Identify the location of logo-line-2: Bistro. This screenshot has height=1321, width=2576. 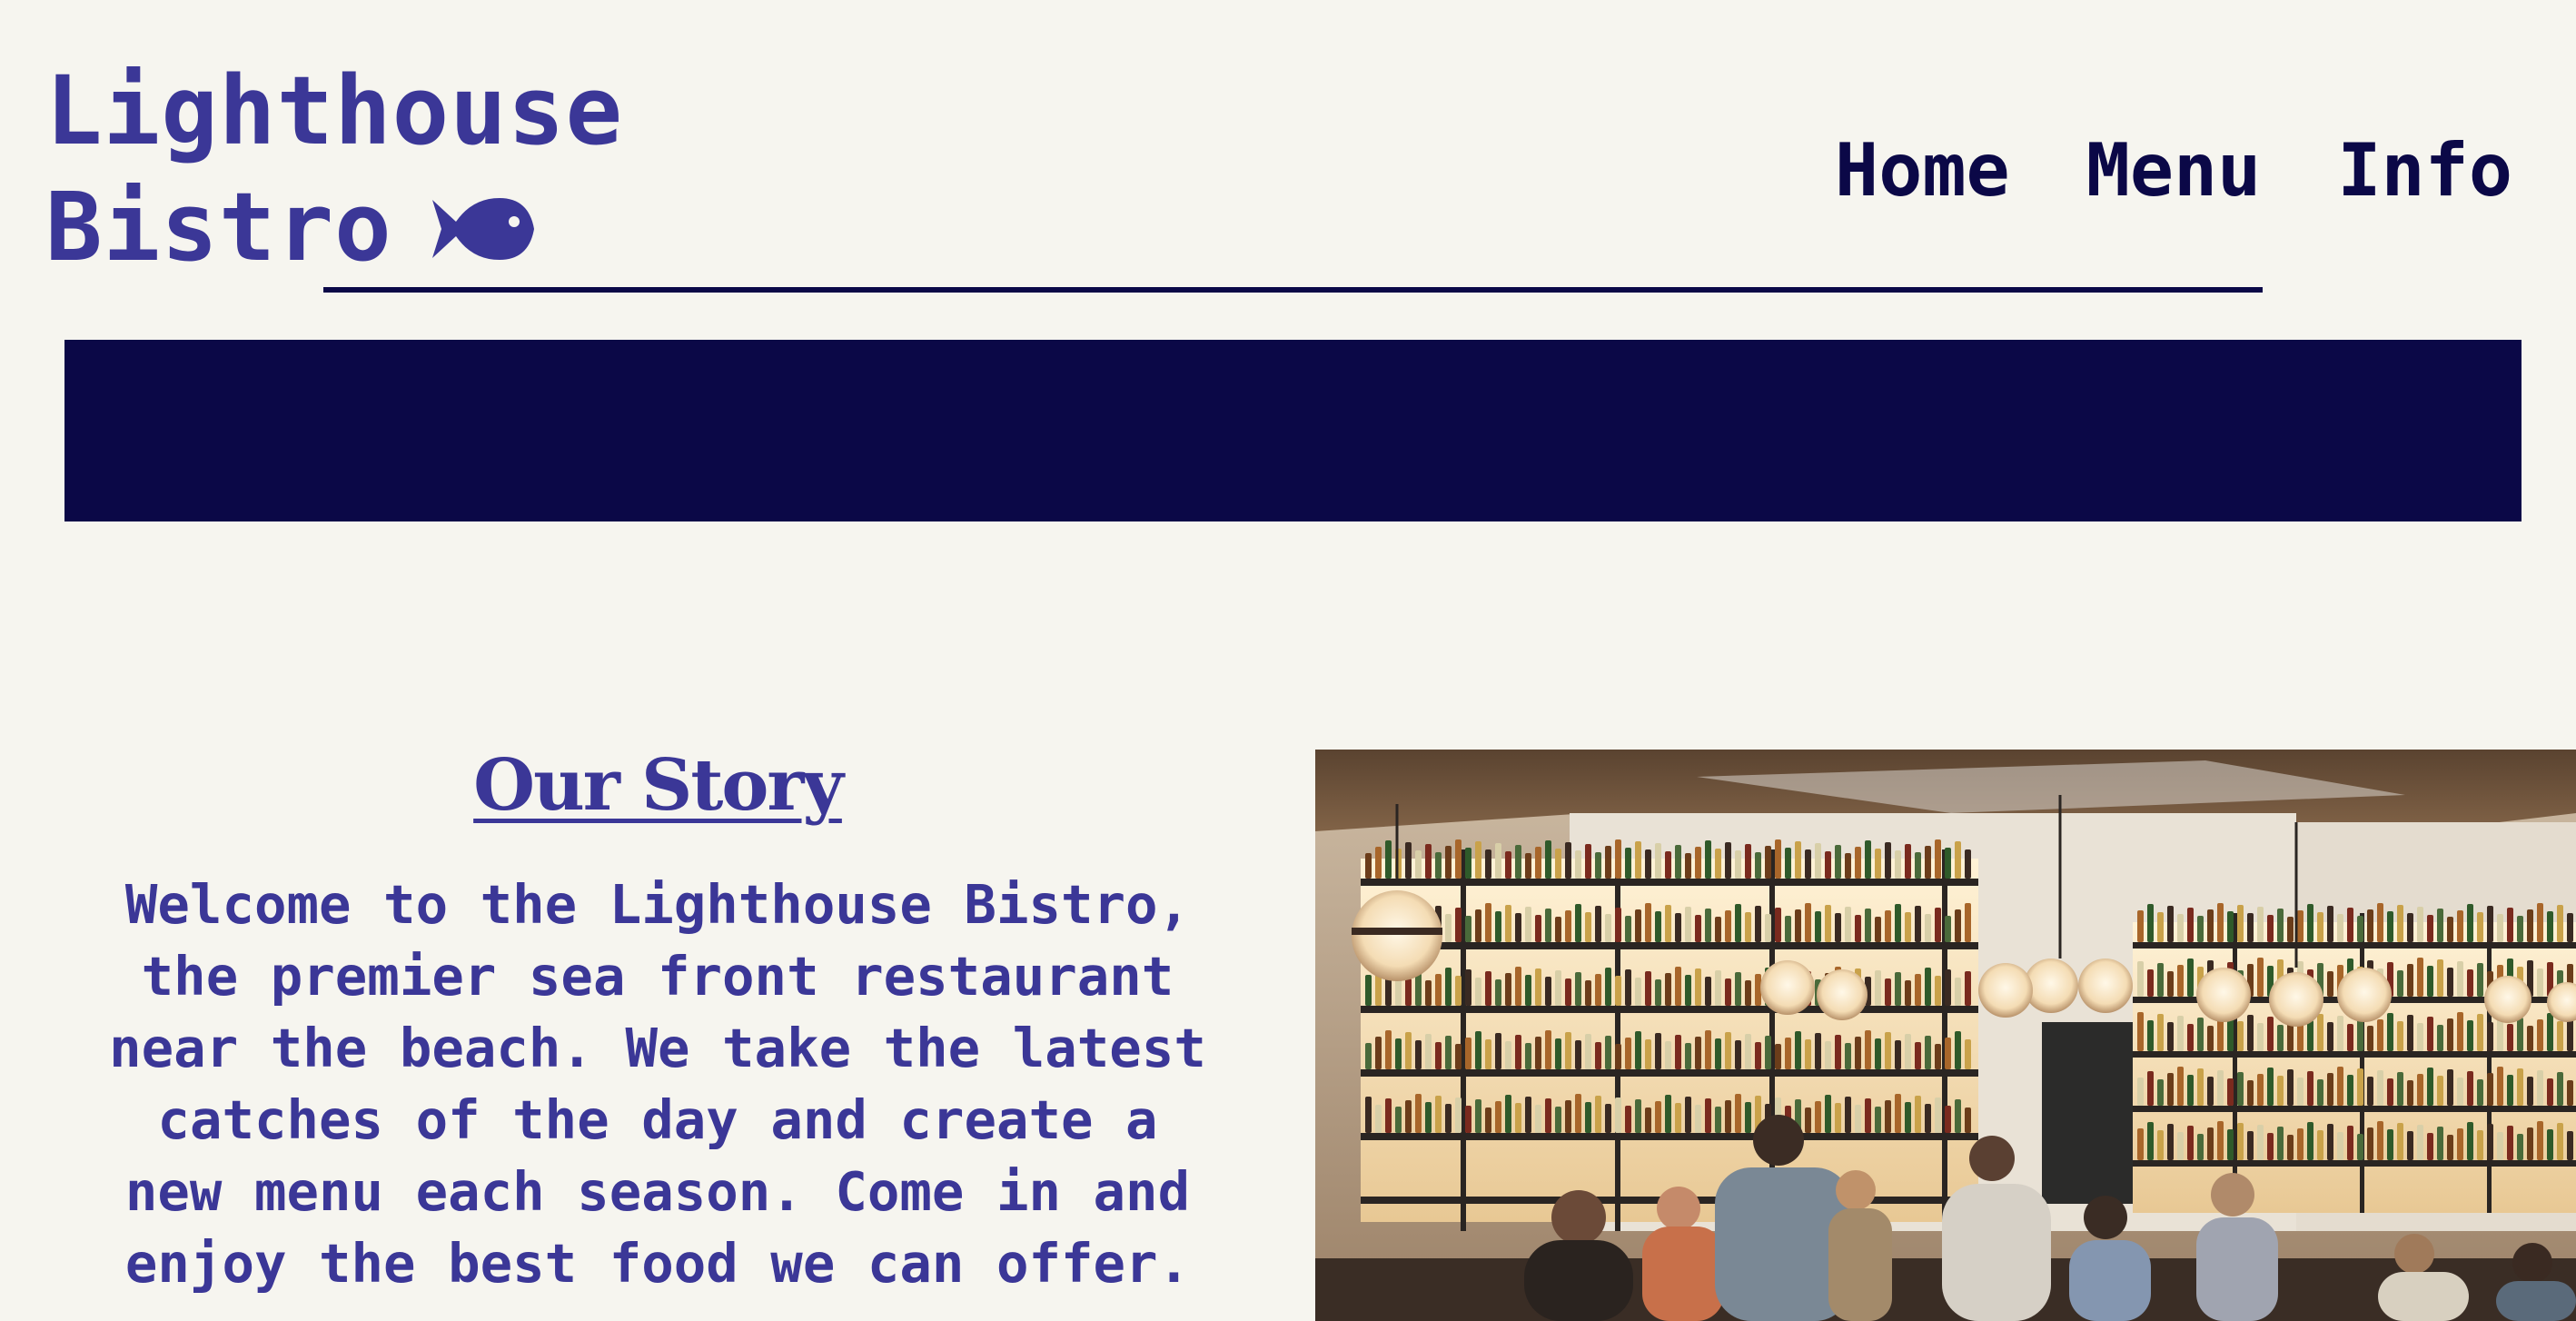
(363, 227).